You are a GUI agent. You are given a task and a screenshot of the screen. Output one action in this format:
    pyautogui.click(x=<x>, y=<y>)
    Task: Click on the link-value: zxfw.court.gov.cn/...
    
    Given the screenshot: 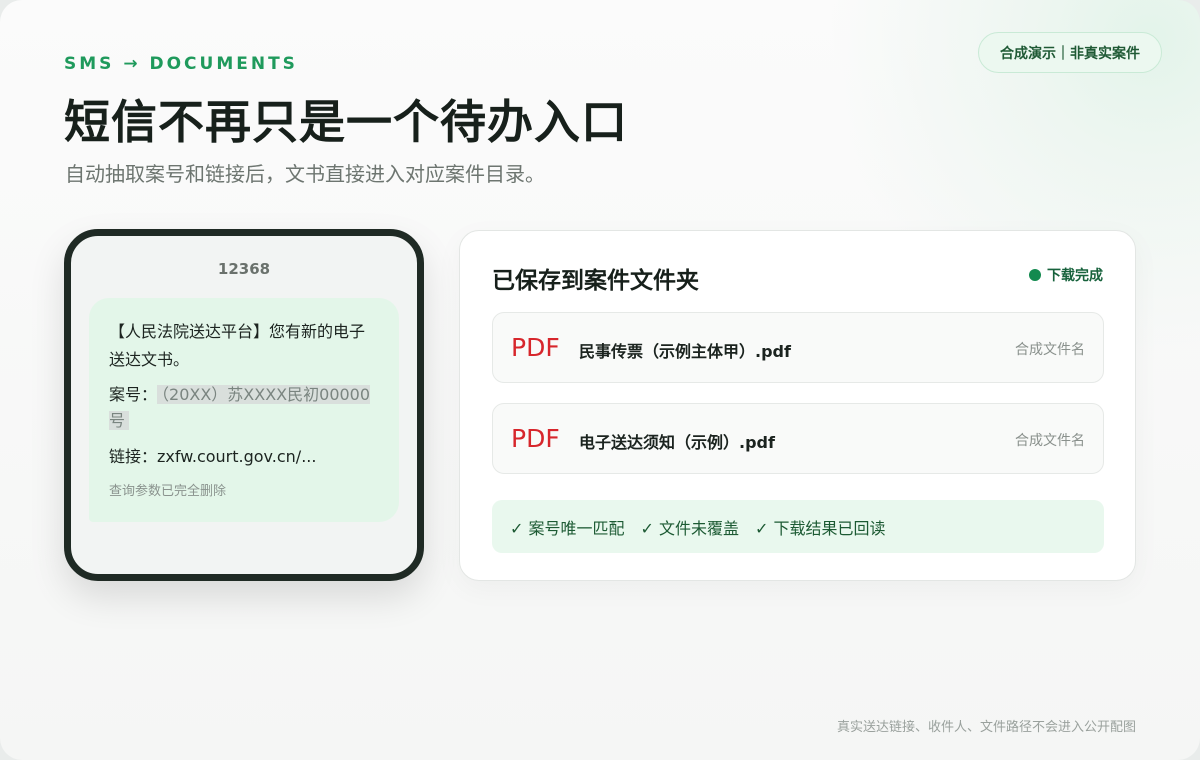 What is the action you would take?
    pyautogui.click(x=236, y=456)
    